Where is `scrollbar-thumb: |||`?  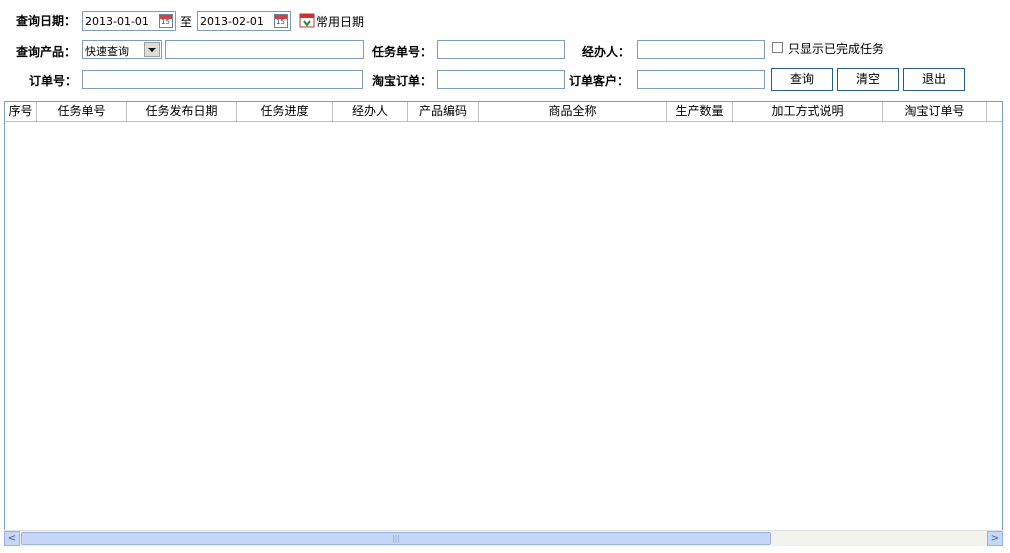 scrollbar-thumb: ||| is located at coordinates (396, 538).